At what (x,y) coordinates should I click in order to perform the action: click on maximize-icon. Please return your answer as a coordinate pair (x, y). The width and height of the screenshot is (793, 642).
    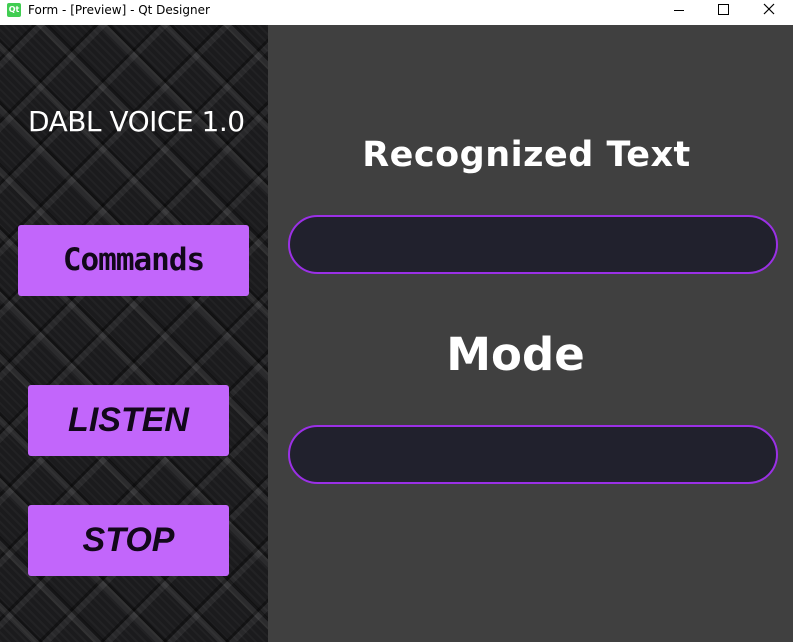
    Looking at the image, I should click on (723, 9).